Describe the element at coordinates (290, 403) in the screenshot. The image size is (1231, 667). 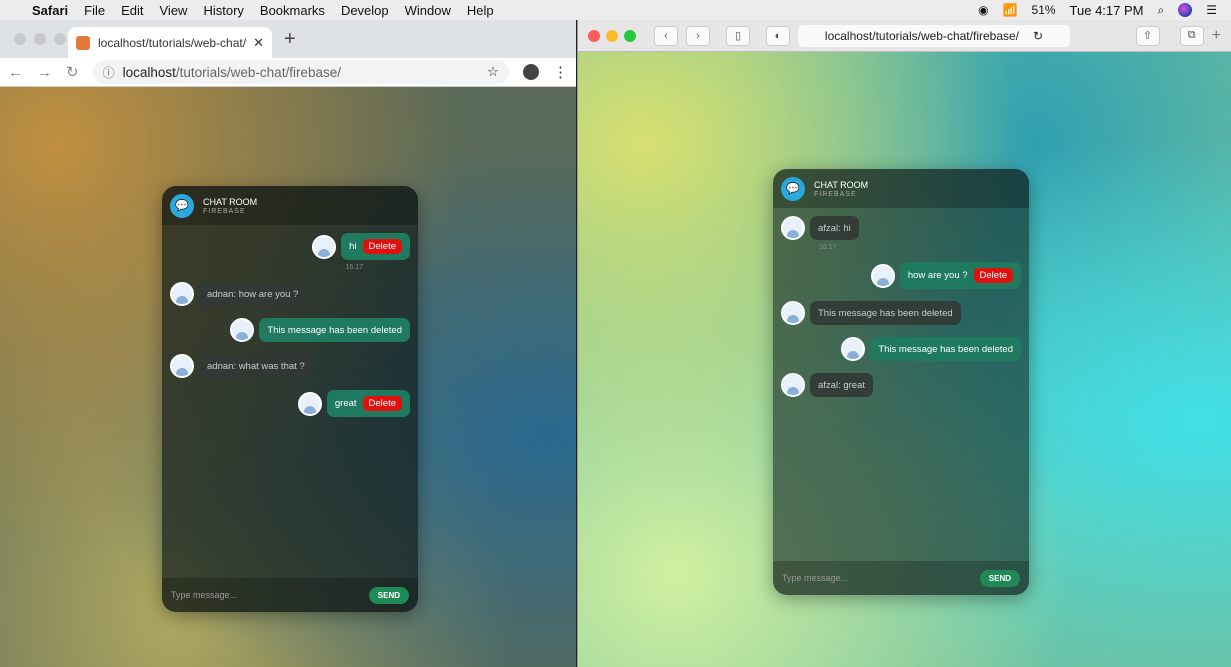
I see `message-row: great Delete` at that location.